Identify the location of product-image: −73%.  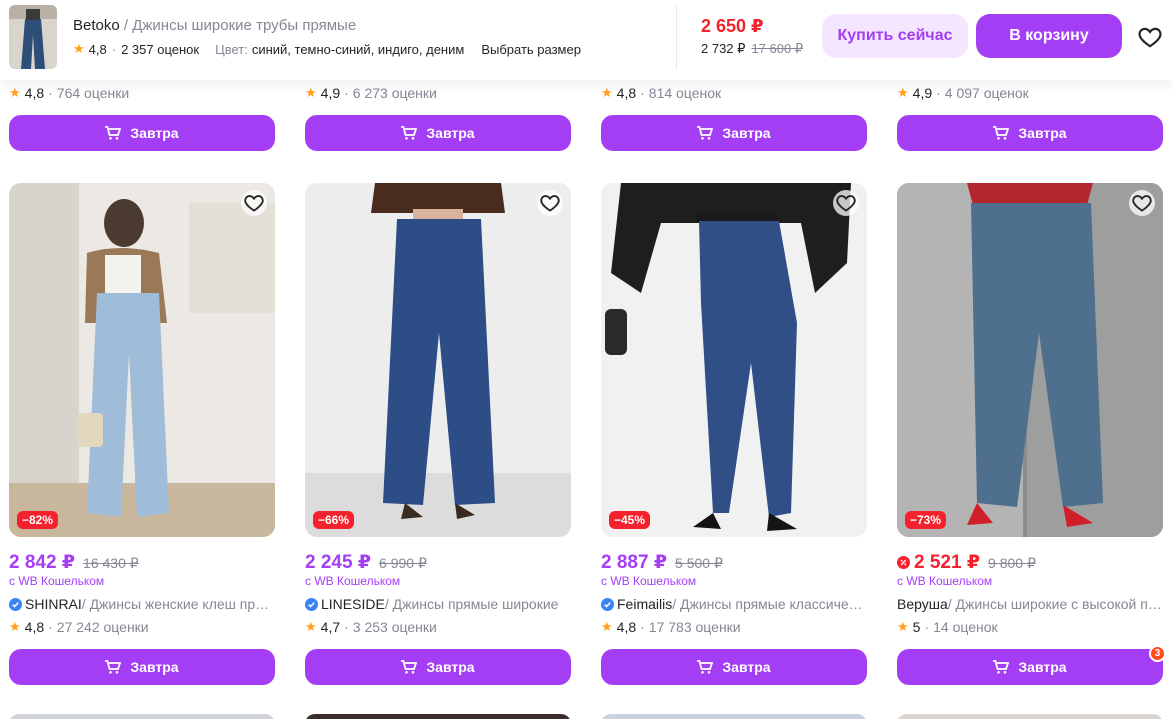
(1030, 360).